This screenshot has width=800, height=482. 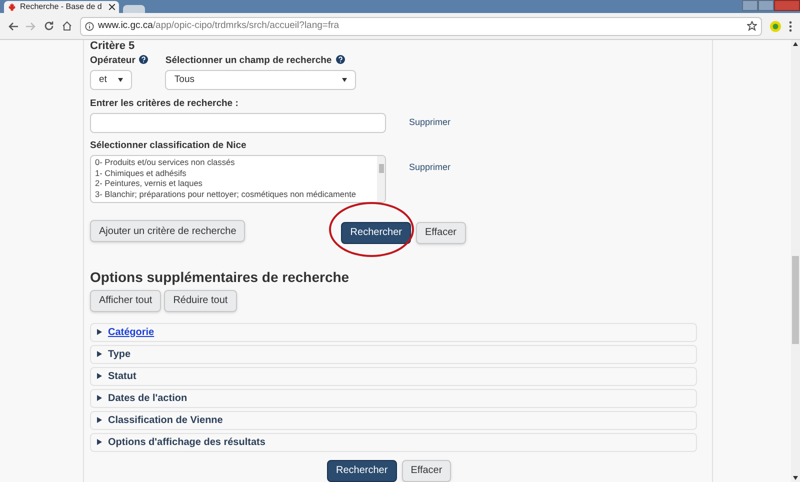 I want to click on operator-select: et, so click(x=111, y=80).